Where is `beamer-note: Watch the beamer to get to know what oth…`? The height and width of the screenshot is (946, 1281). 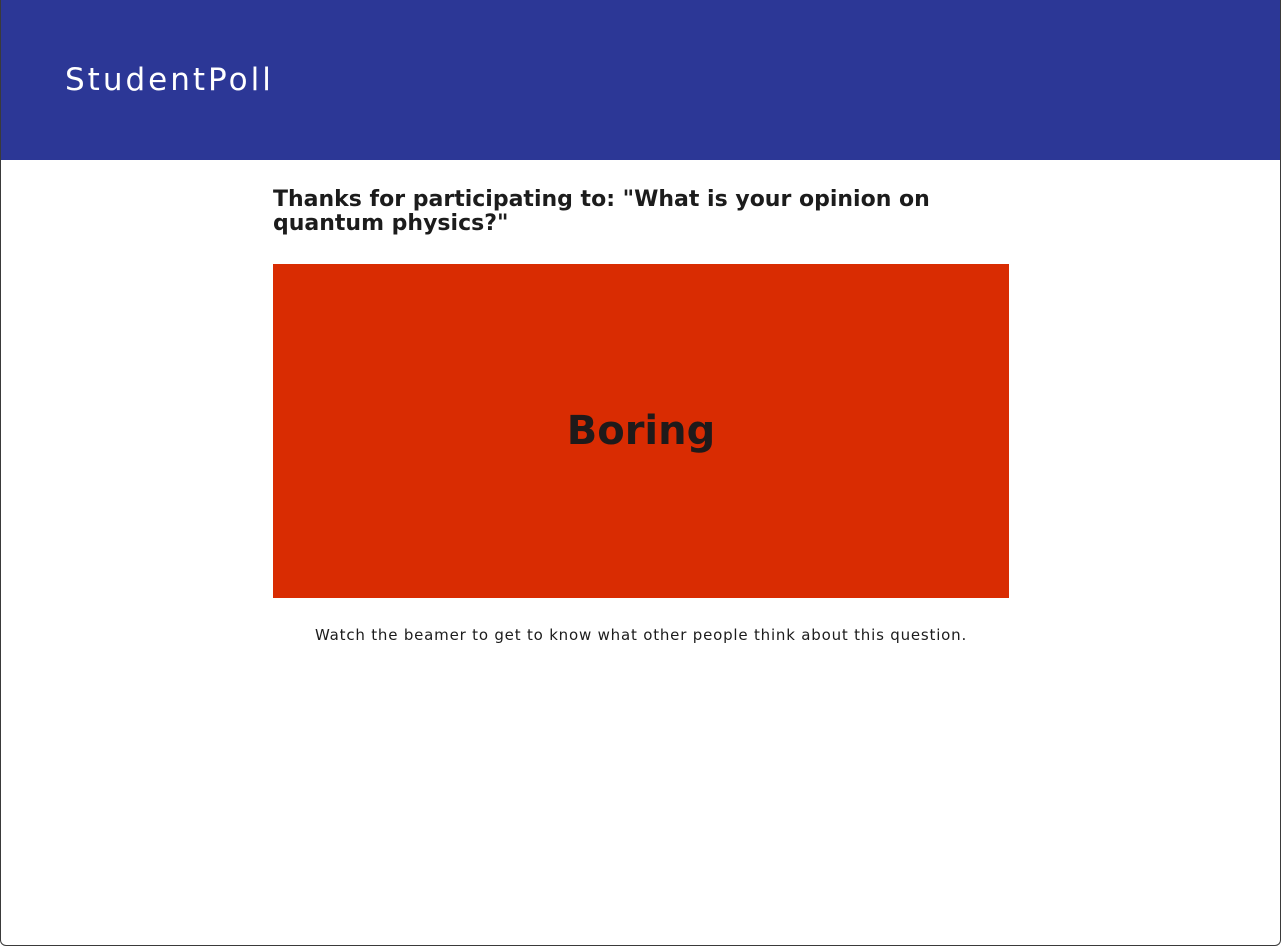
beamer-note: Watch the beamer to get to know what oth… is located at coordinates (641, 635).